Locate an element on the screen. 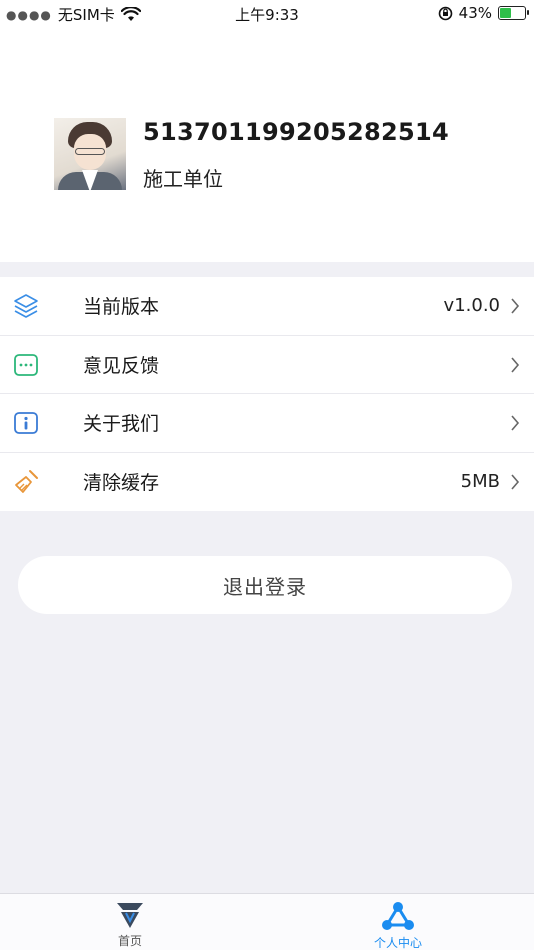 This screenshot has height=950, width=534. menu-item-label: 当前版本 is located at coordinates (121, 307).